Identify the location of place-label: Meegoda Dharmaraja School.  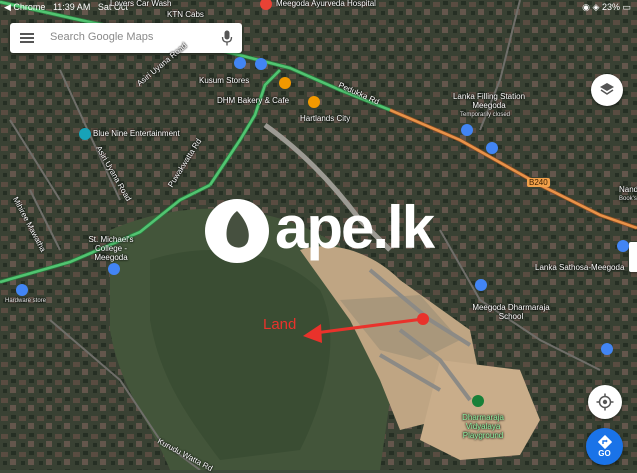
(511, 312).